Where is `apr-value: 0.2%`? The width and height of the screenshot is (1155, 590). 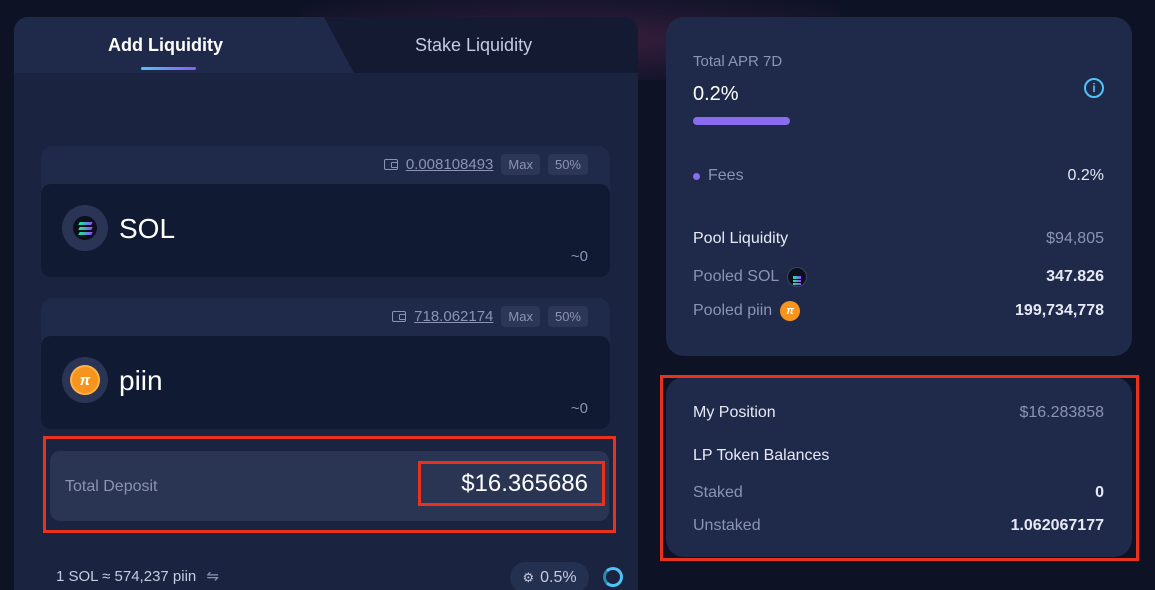
apr-value: 0.2% is located at coordinates (716, 94).